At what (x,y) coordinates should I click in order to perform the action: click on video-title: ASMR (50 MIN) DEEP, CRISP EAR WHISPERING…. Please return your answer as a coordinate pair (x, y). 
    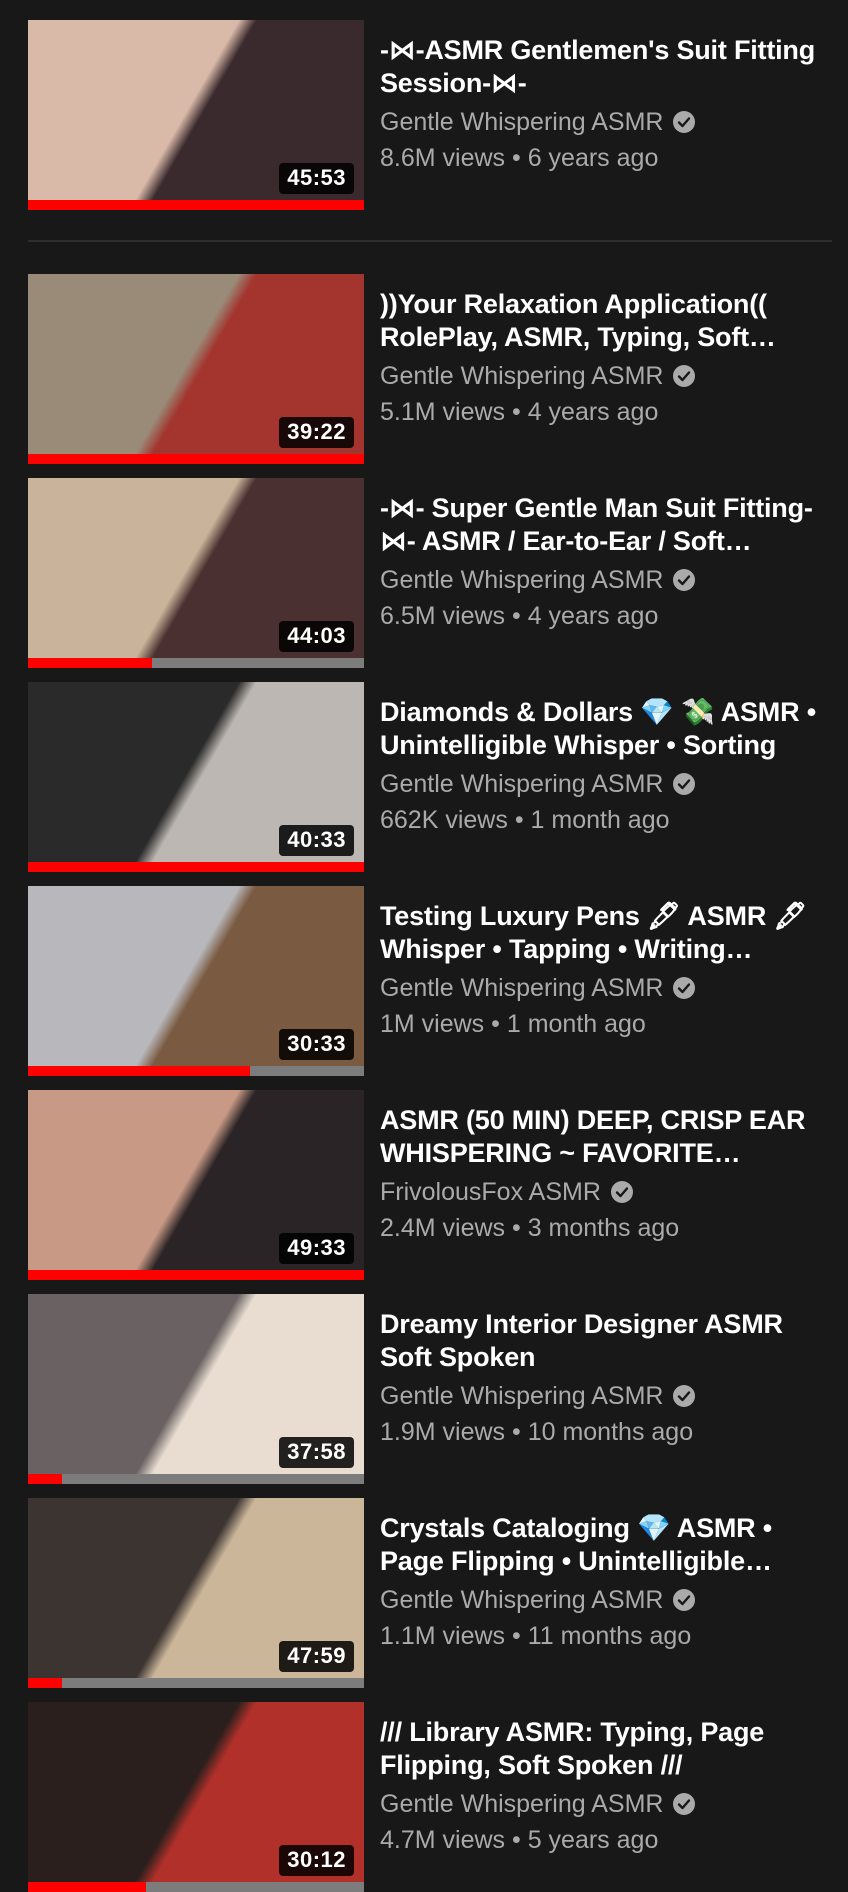
    Looking at the image, I should click on (600, 1137).